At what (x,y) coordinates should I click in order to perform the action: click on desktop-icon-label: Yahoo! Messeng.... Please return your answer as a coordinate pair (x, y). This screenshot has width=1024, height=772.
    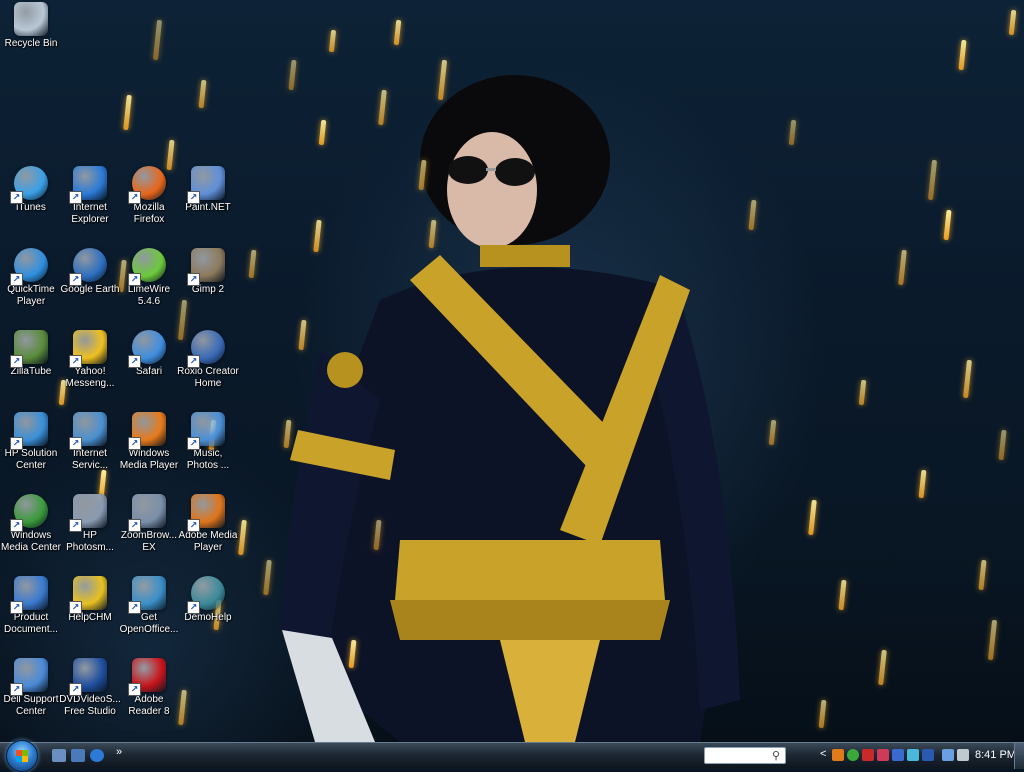
    Looking at the image, I should click on (90, 377).